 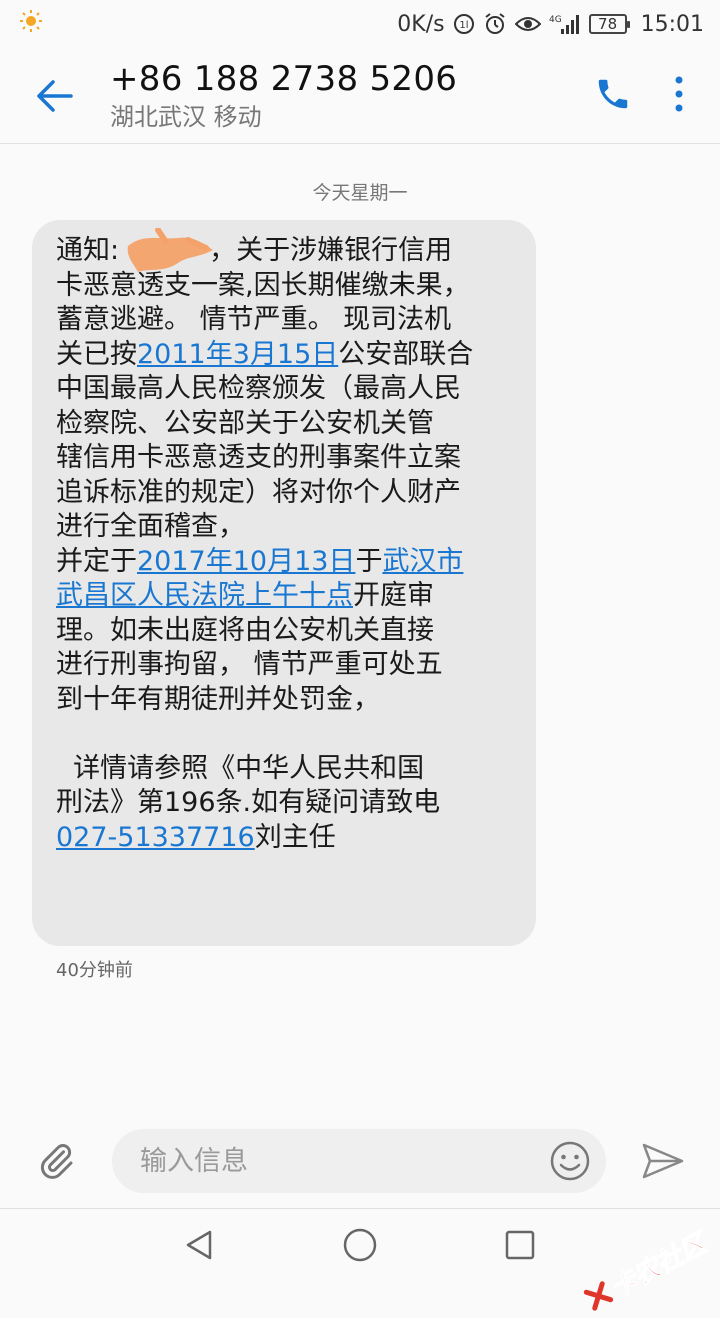 What do you see at coordinates (286, 458) in the screenshot?
I see `msg-text: 辖信用卡恶意透支的刑事案件立案` at bounding box center [286, 458].